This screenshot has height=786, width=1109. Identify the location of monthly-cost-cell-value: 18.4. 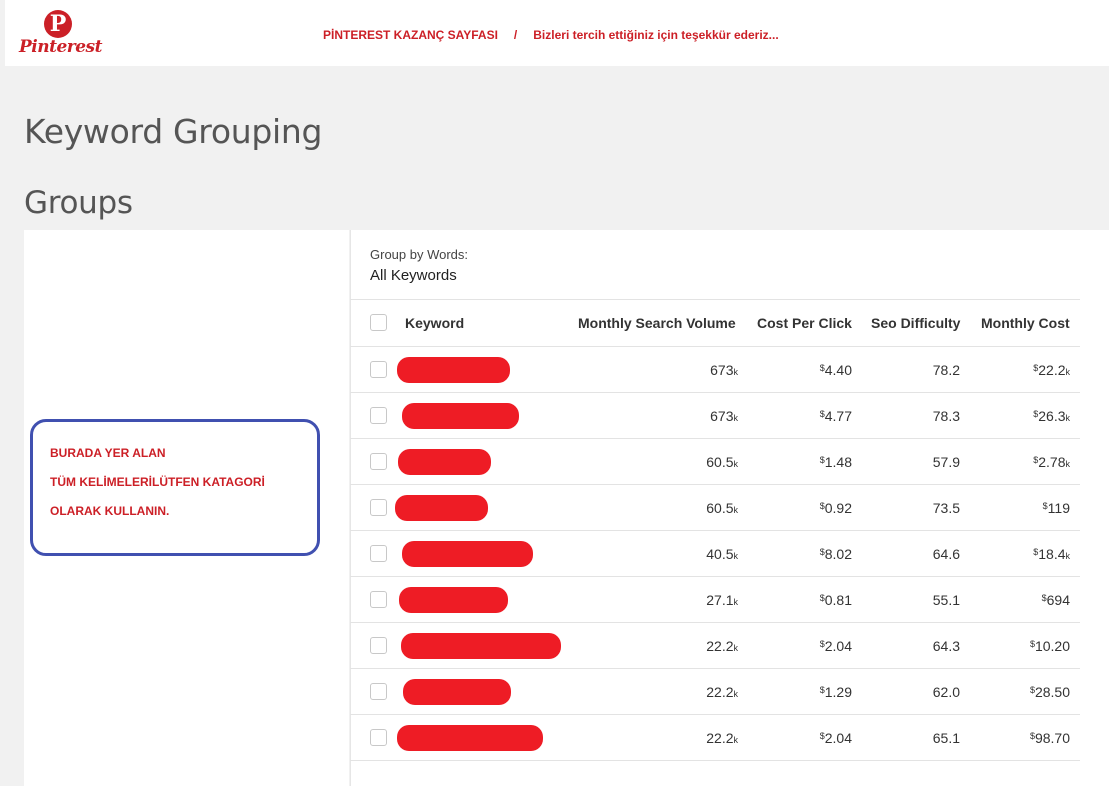
(1052, 554).